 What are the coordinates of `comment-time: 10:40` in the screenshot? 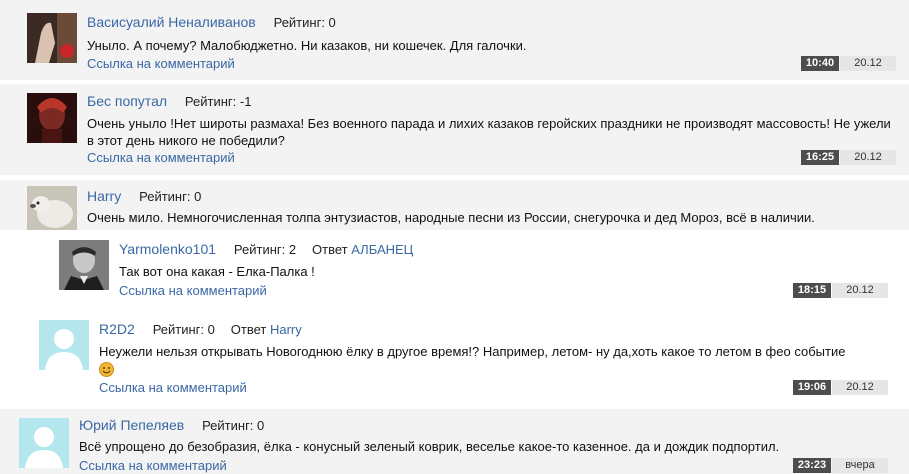 It's located at (820, 63).